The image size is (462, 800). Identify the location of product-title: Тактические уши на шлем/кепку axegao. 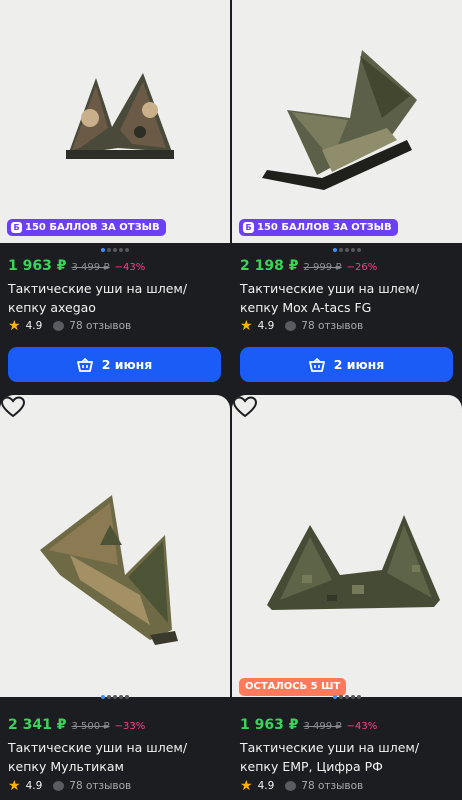
(116, 298).